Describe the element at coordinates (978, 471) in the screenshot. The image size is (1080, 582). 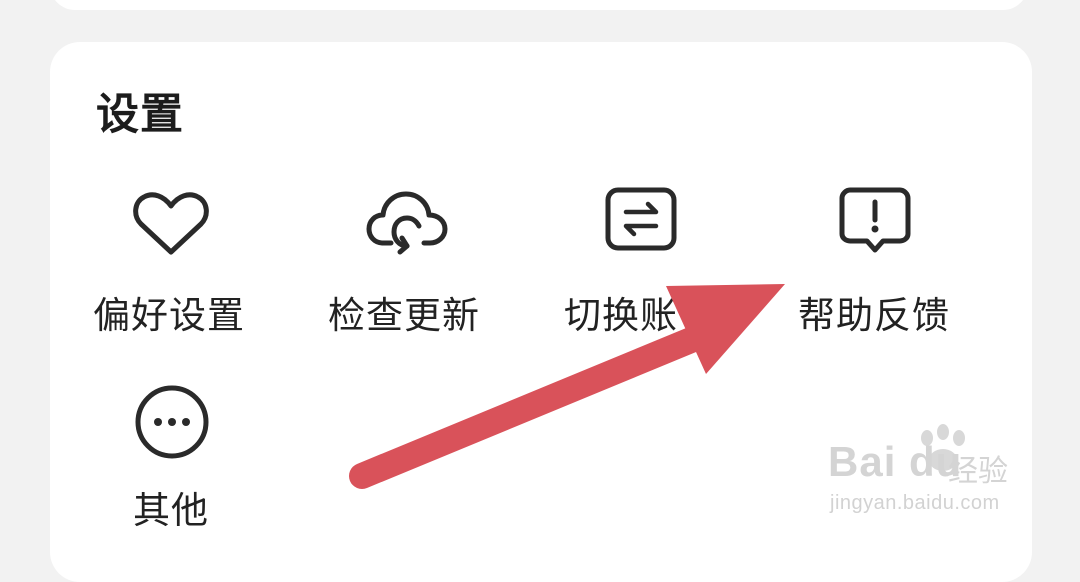
I see `watermark-suffix: 经验` at that location.